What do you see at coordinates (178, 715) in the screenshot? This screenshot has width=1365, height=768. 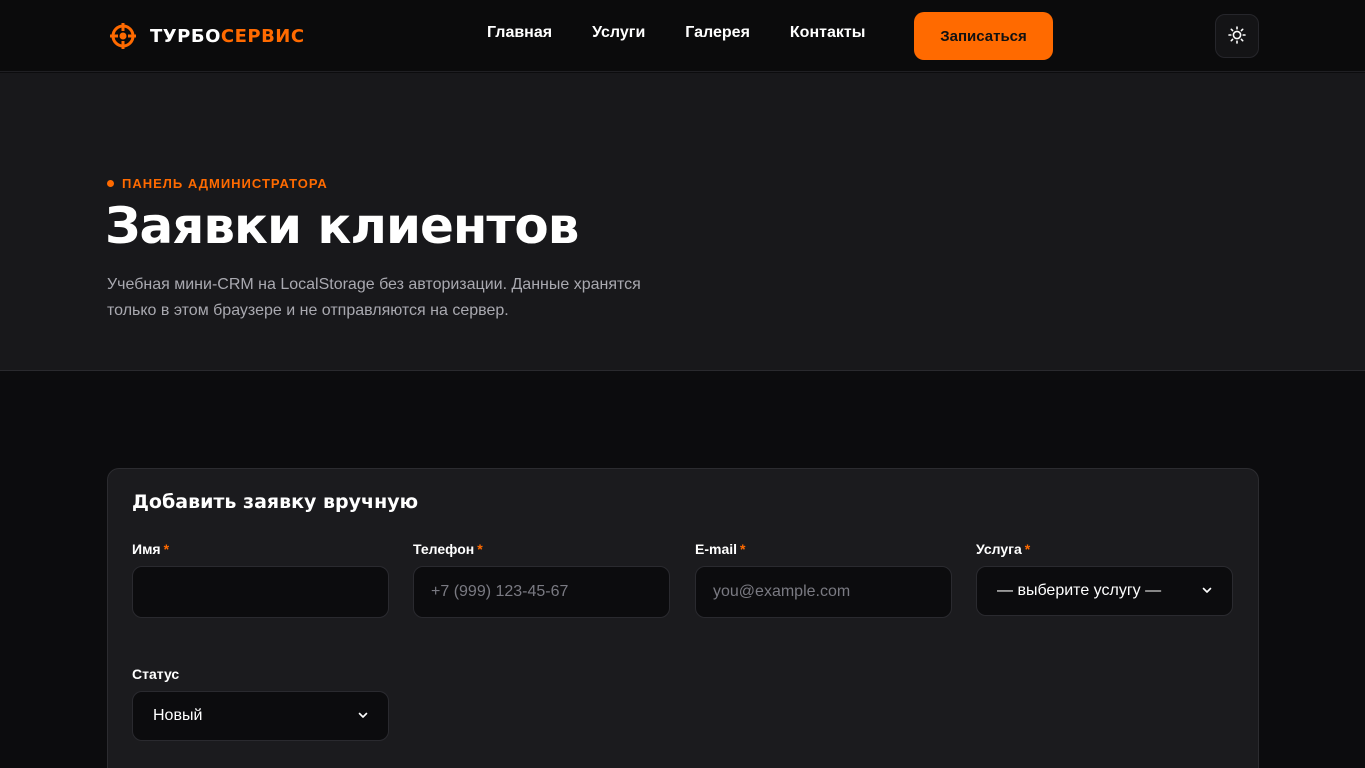 I see `status-select-value: Новый` at bounding box center [178, 715].